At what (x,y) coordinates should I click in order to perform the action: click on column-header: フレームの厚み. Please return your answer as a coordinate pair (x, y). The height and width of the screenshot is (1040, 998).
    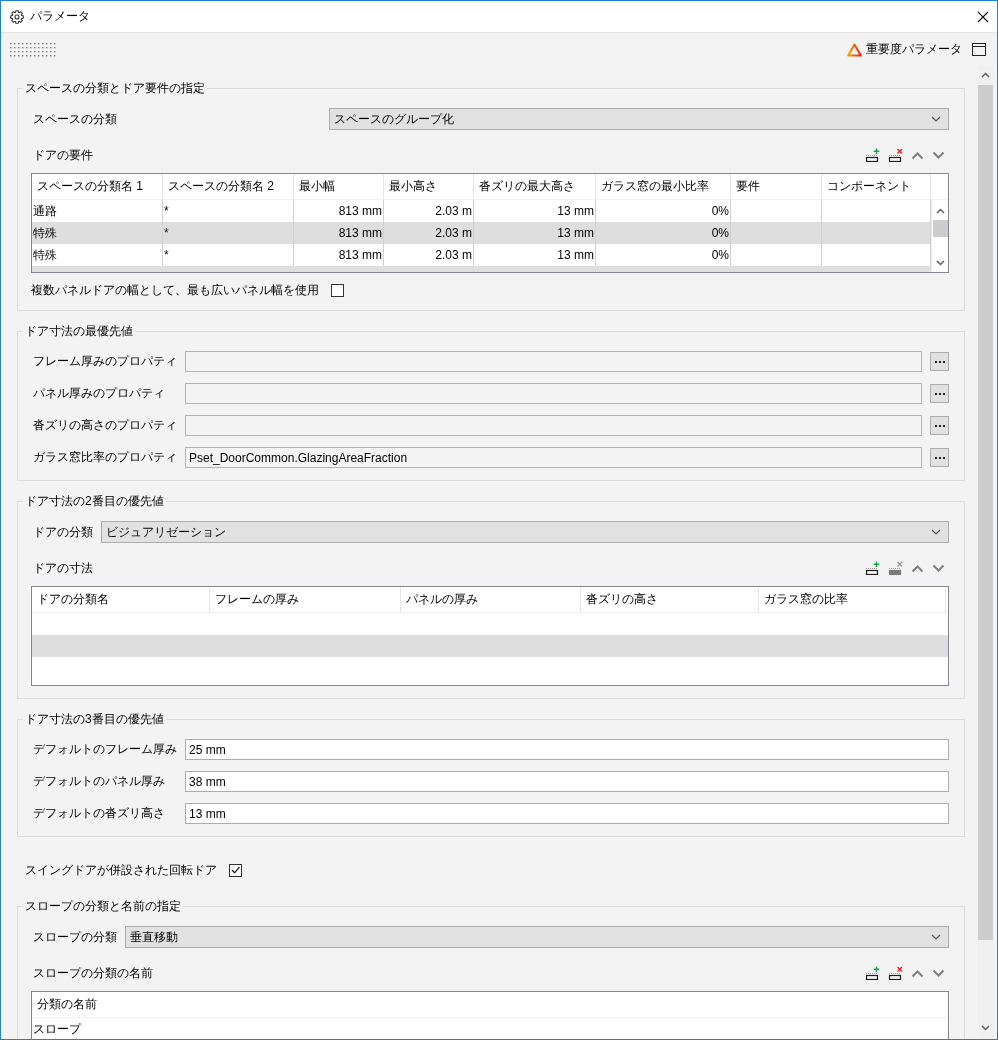
    Looking at the image, I should click on (305, 600).